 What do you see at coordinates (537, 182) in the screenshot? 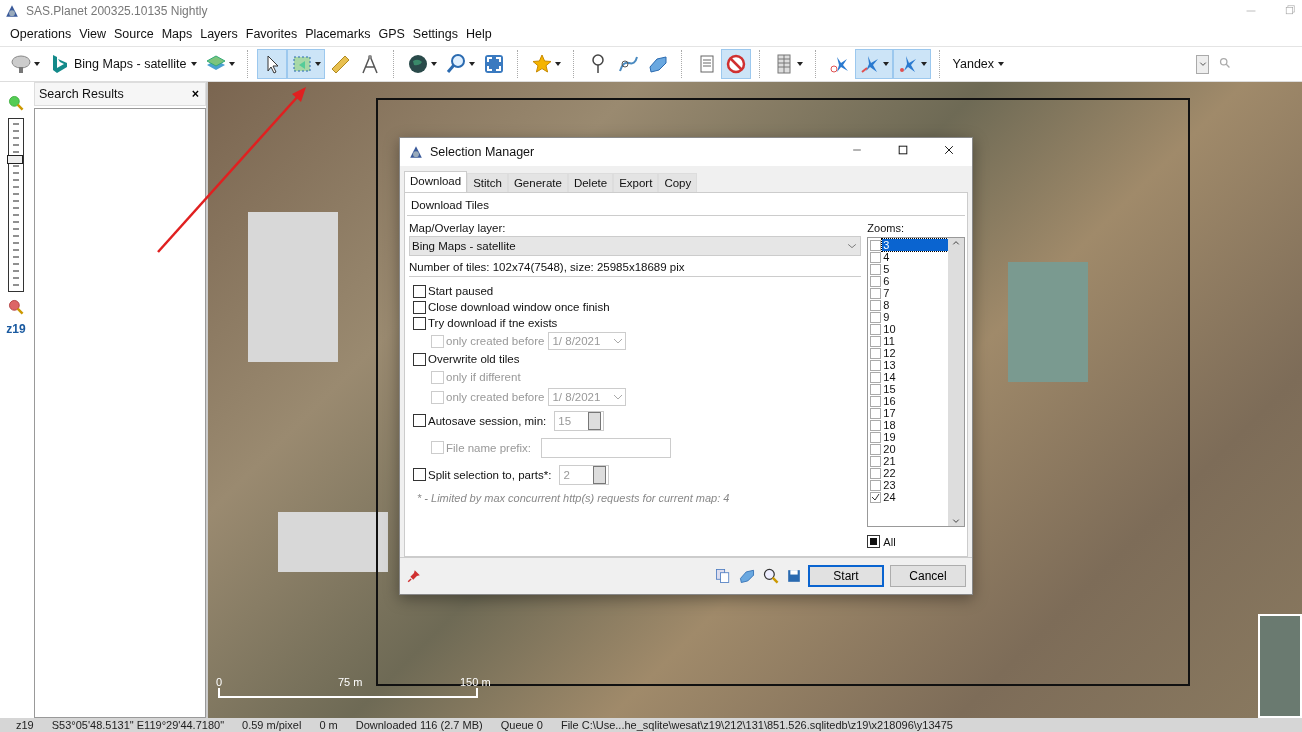
I see `tab: Generate` at bounding box center [537, 182].